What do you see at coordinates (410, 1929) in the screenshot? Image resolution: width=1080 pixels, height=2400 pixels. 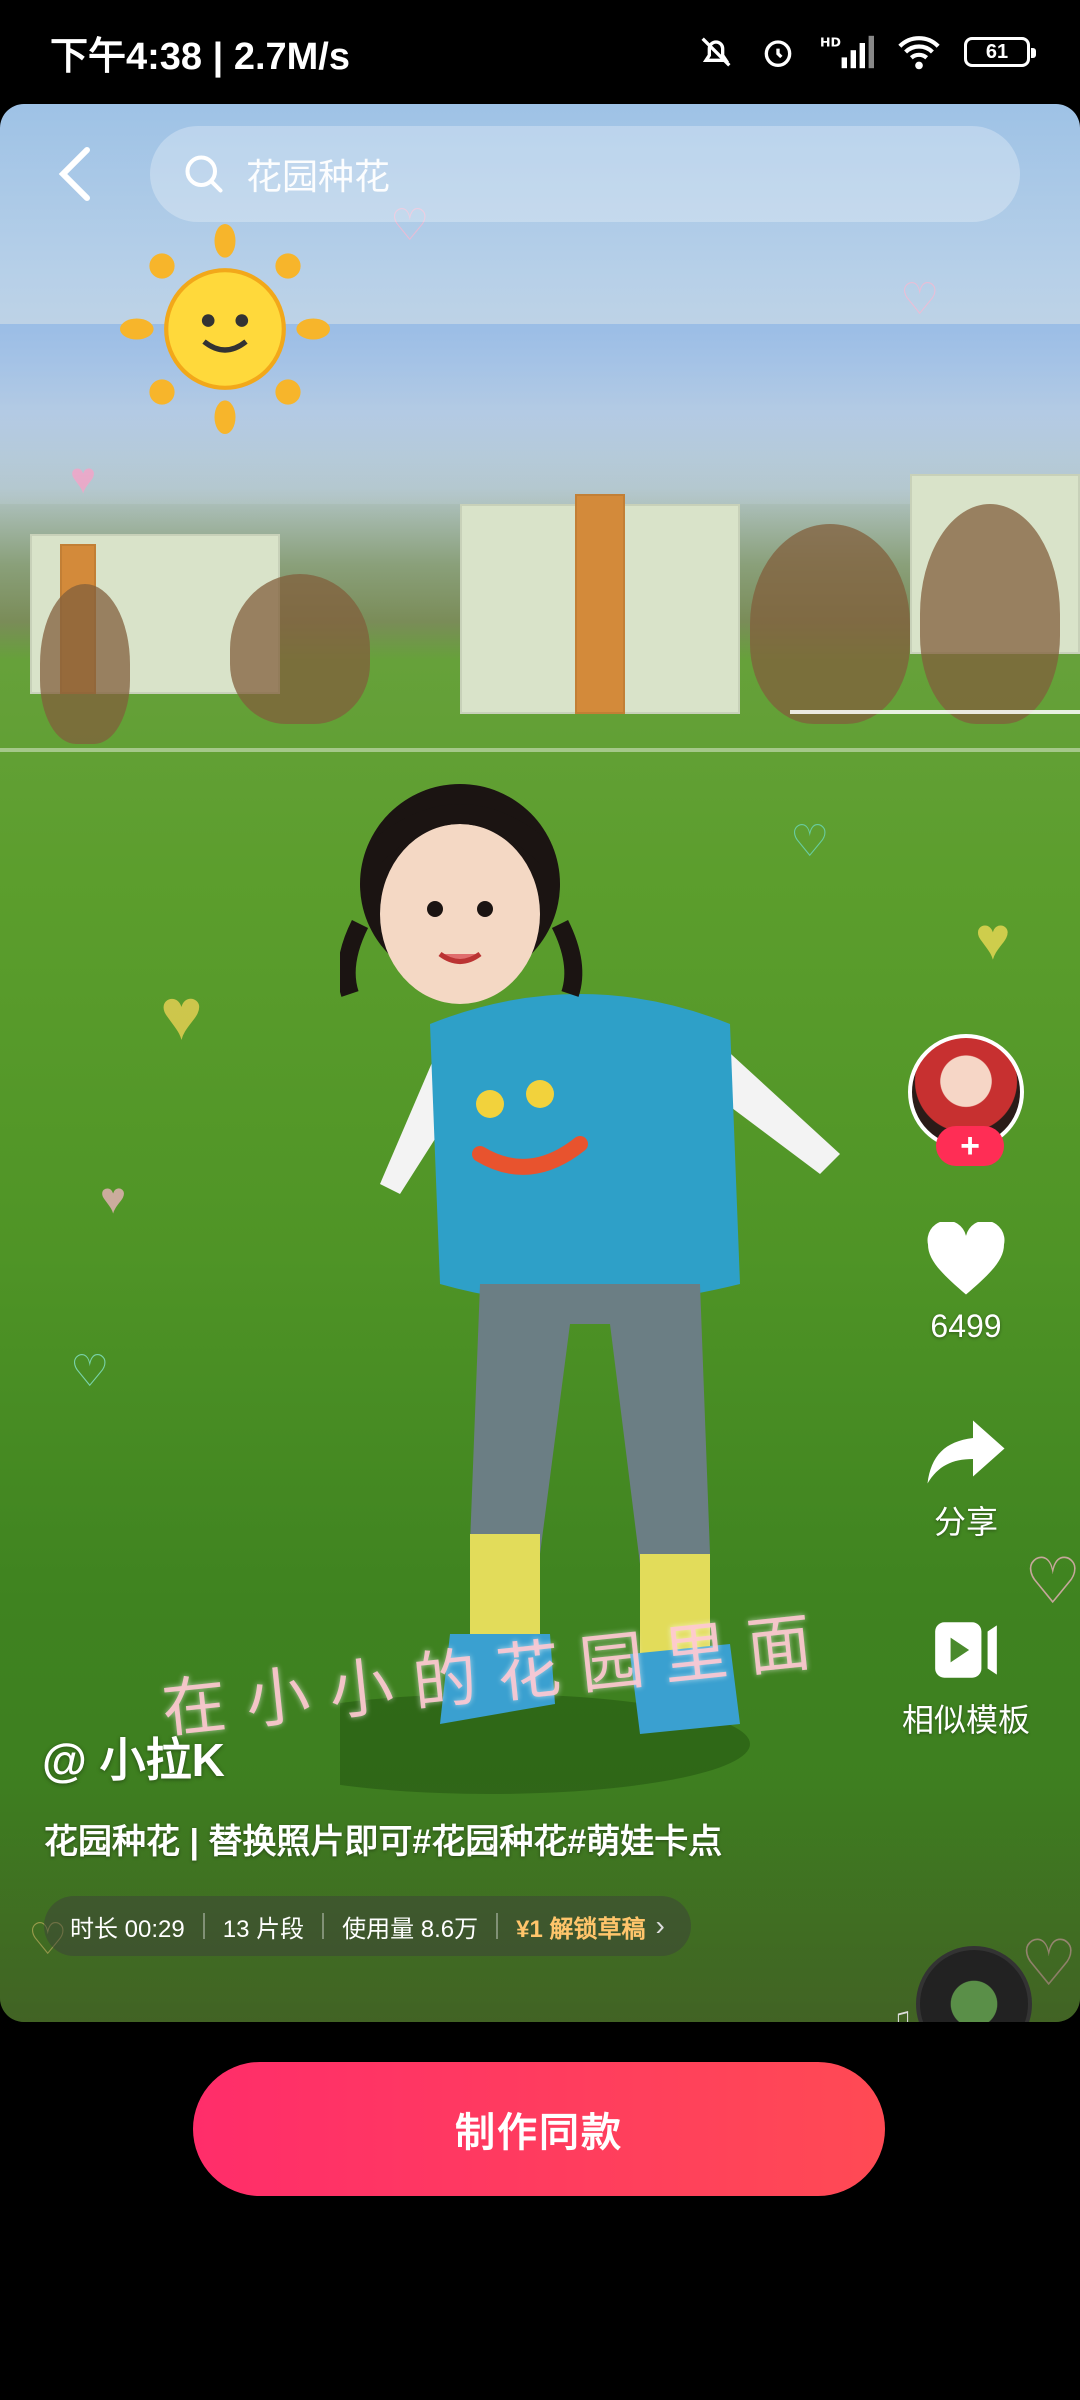 I see `usage-count: 使用量 8.6万` at bounding box center [410, 1929].